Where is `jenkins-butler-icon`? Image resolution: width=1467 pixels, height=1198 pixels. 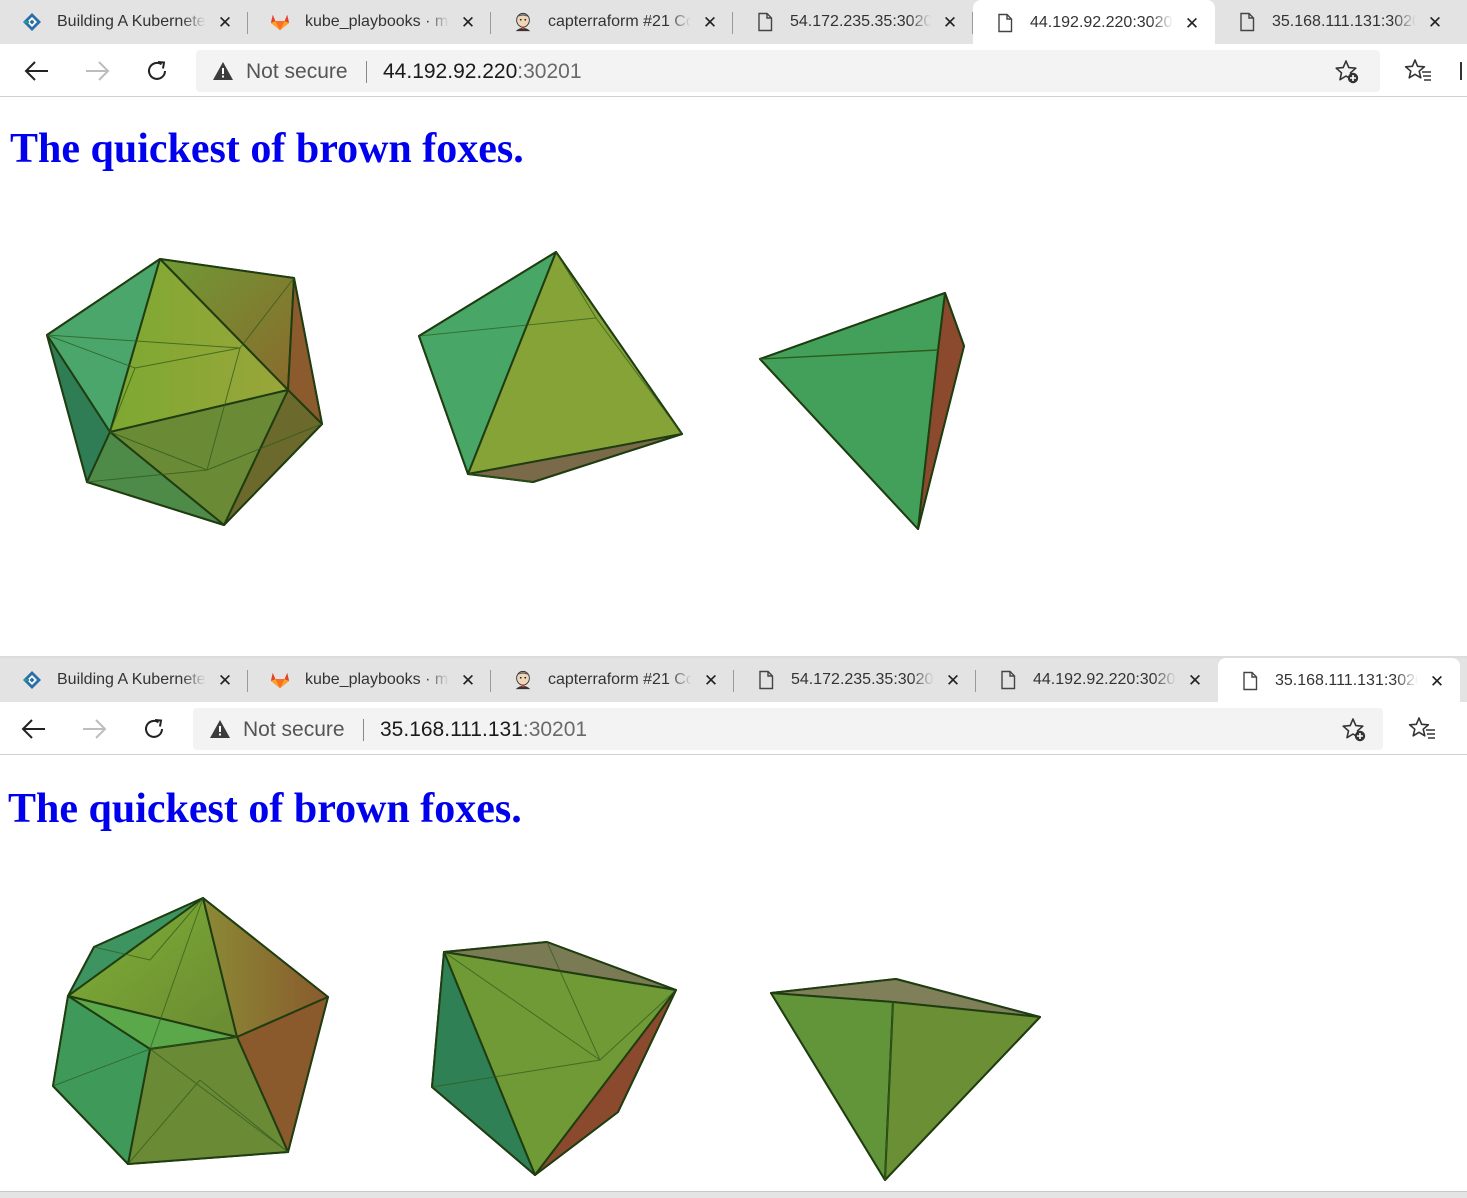
jenkins-butler-icon is located at coordinates (523, 680).